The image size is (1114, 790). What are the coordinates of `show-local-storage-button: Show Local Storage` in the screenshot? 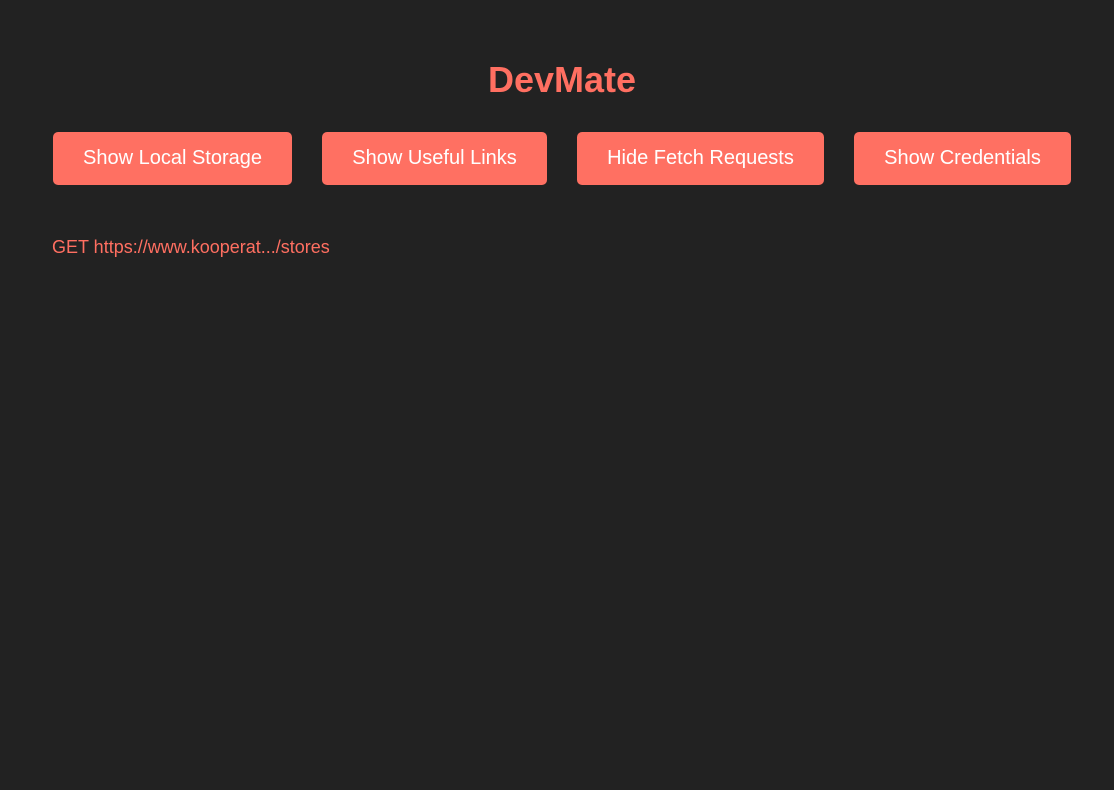 It's located at (172, 158).